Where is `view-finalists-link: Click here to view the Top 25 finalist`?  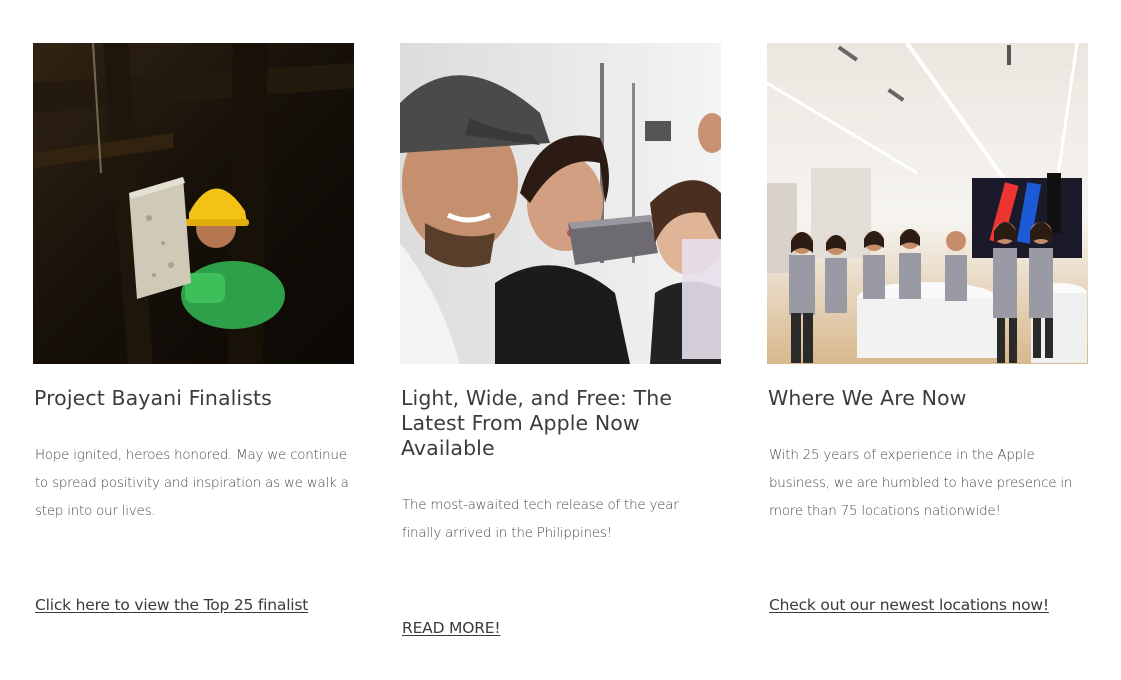 view-finalists-link: Click here to view the Top 25 finalist is located at coordinates (171, 605).